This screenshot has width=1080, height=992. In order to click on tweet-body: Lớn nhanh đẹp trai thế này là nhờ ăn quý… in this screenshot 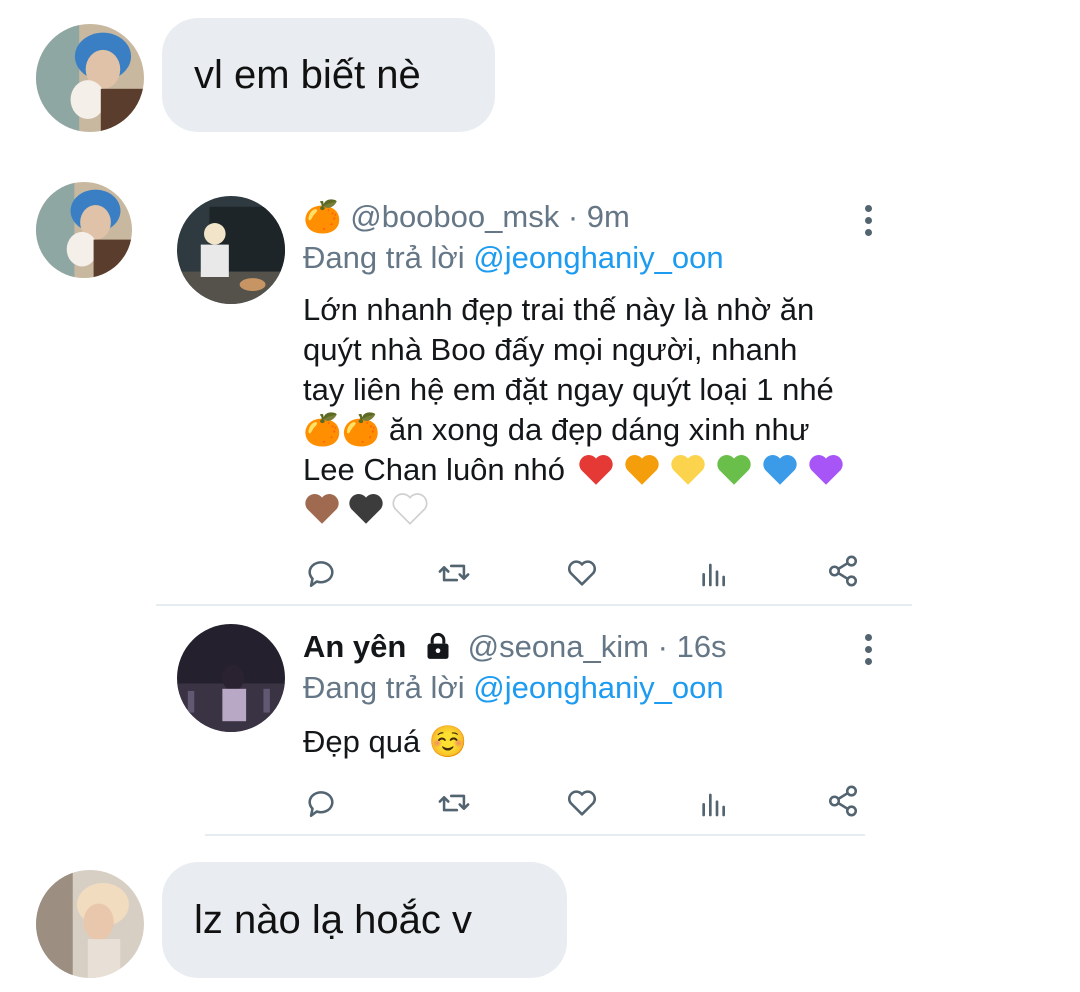, I will do `click(603, 408)`.